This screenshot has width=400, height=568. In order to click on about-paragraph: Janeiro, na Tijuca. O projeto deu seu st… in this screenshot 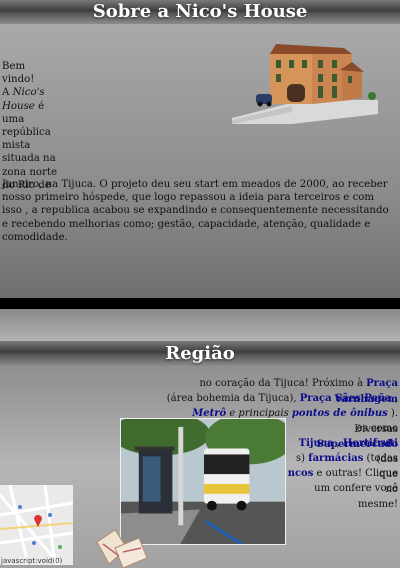, I will do `click(195, 211)`.